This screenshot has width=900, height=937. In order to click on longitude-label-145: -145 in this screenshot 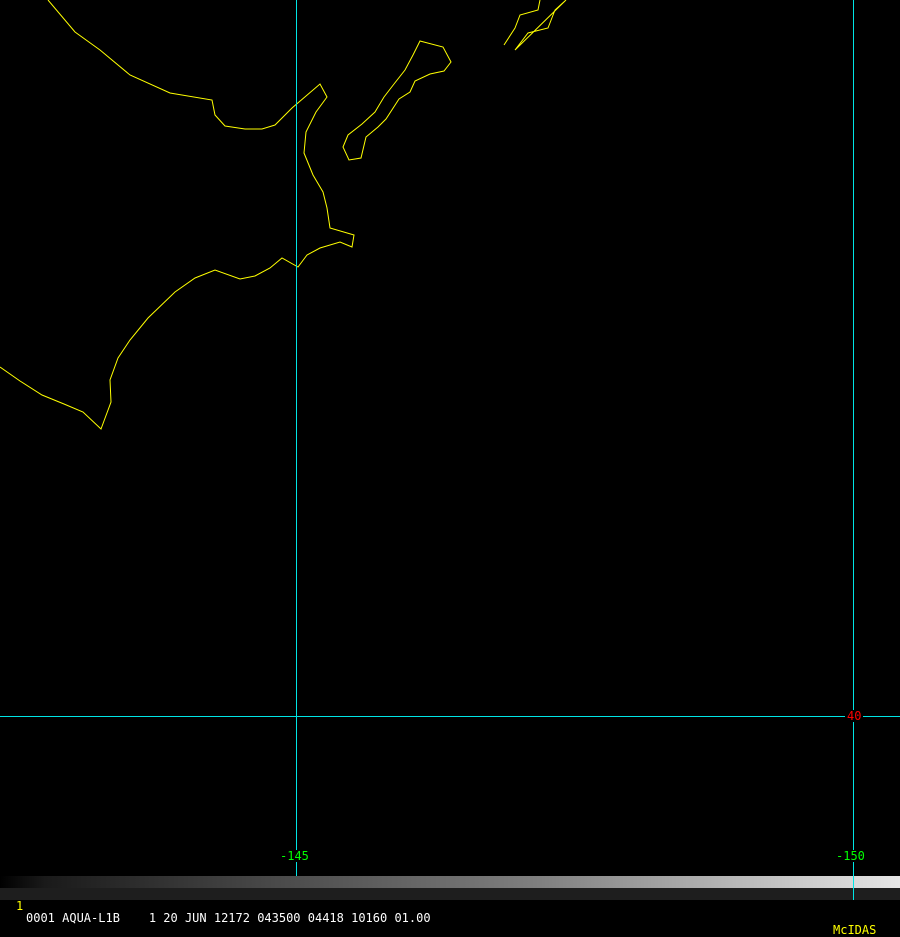, I will do `click(294, 856)`.